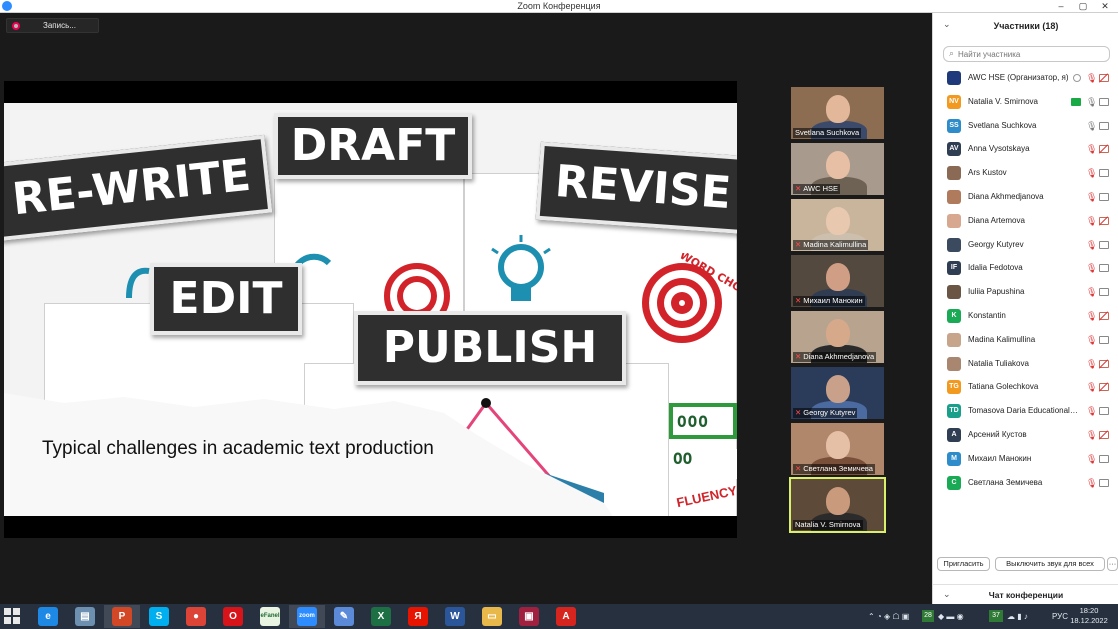 This screenshot has width=1118, height=629. Describe the element at coordinates (381, 616) in the screenshot. I see `excel-taskbar-button: X` at that location.